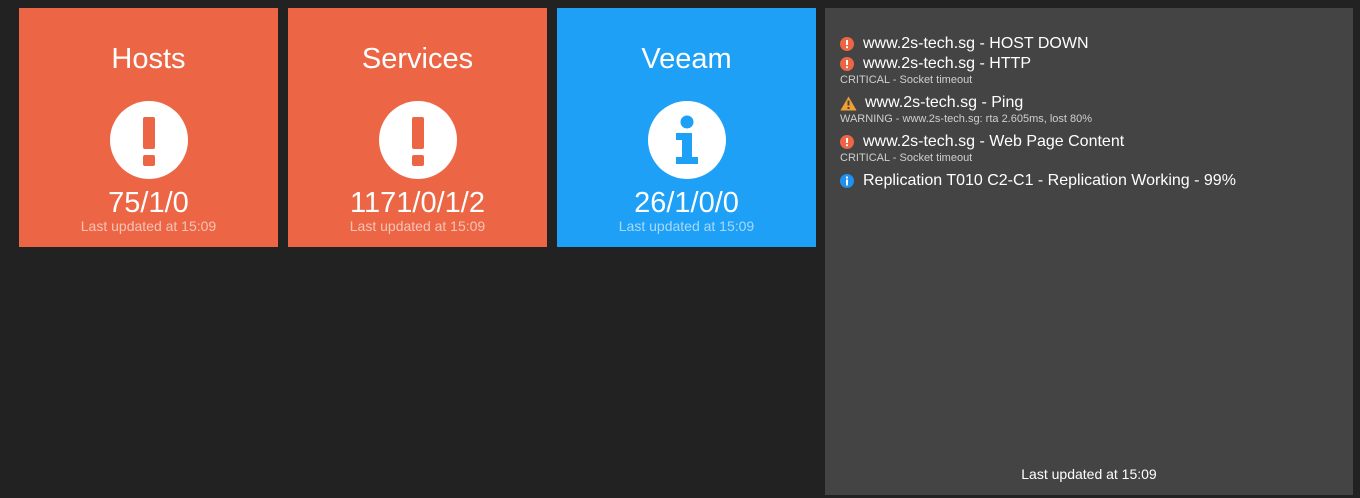 The height and width of the screenshot is (498, 1360). I want to click on alert-title: www.2s-tech.sg - Ping, so click(944, 102).